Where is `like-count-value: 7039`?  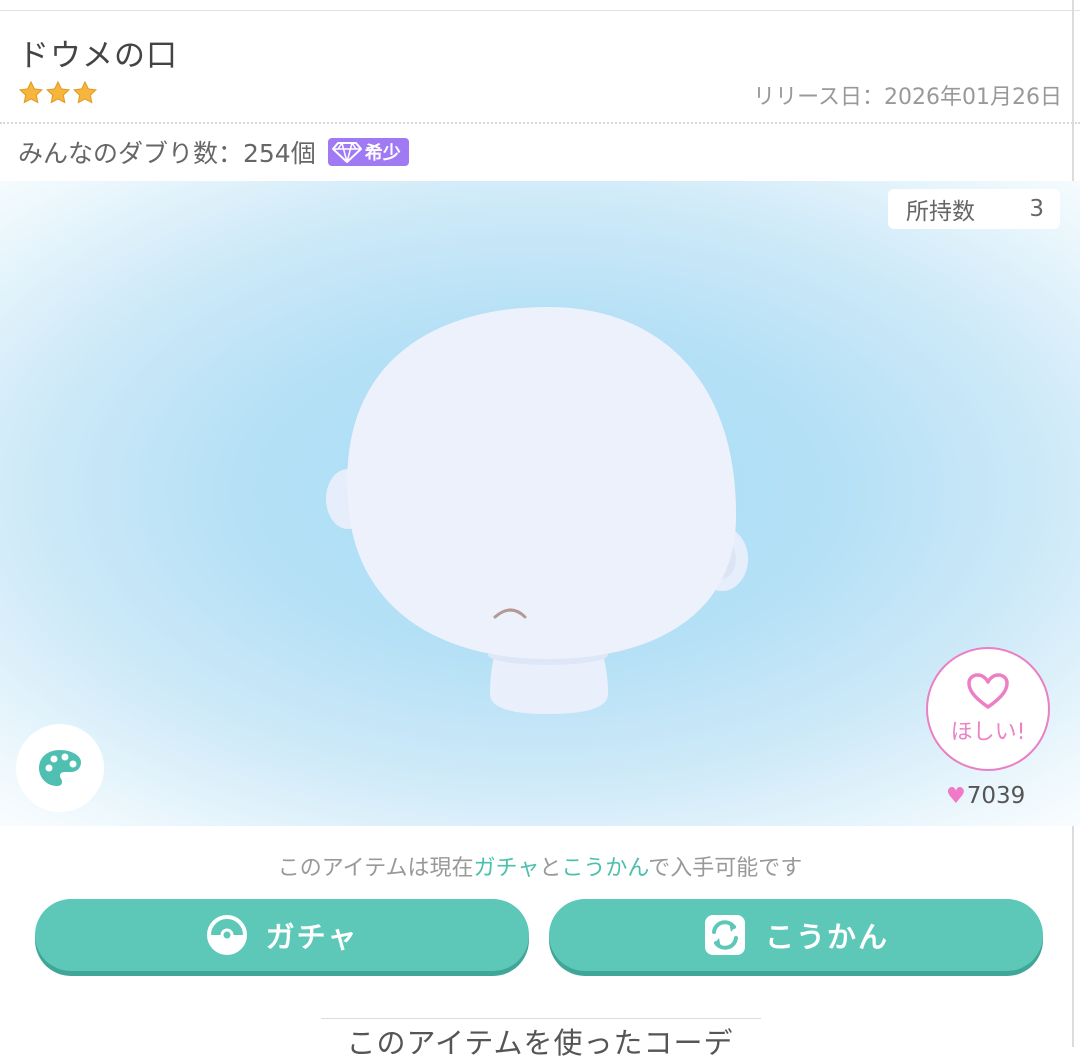 like-count-value: 7039 is located at coordinates (996, 796).